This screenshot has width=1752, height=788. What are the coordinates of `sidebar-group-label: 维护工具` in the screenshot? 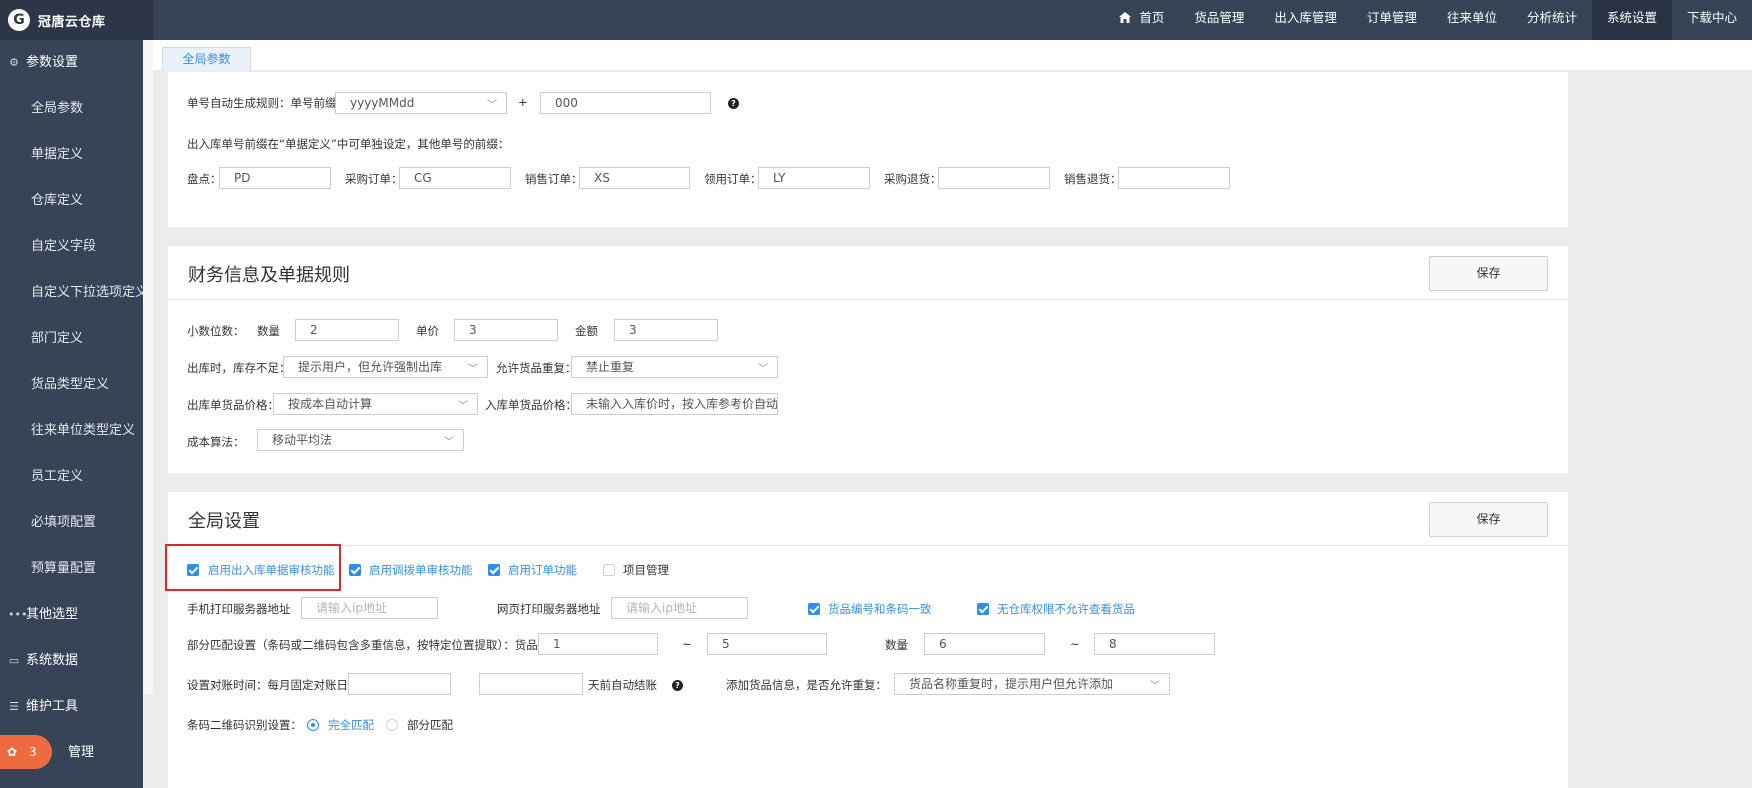 It's located at (52, 706).